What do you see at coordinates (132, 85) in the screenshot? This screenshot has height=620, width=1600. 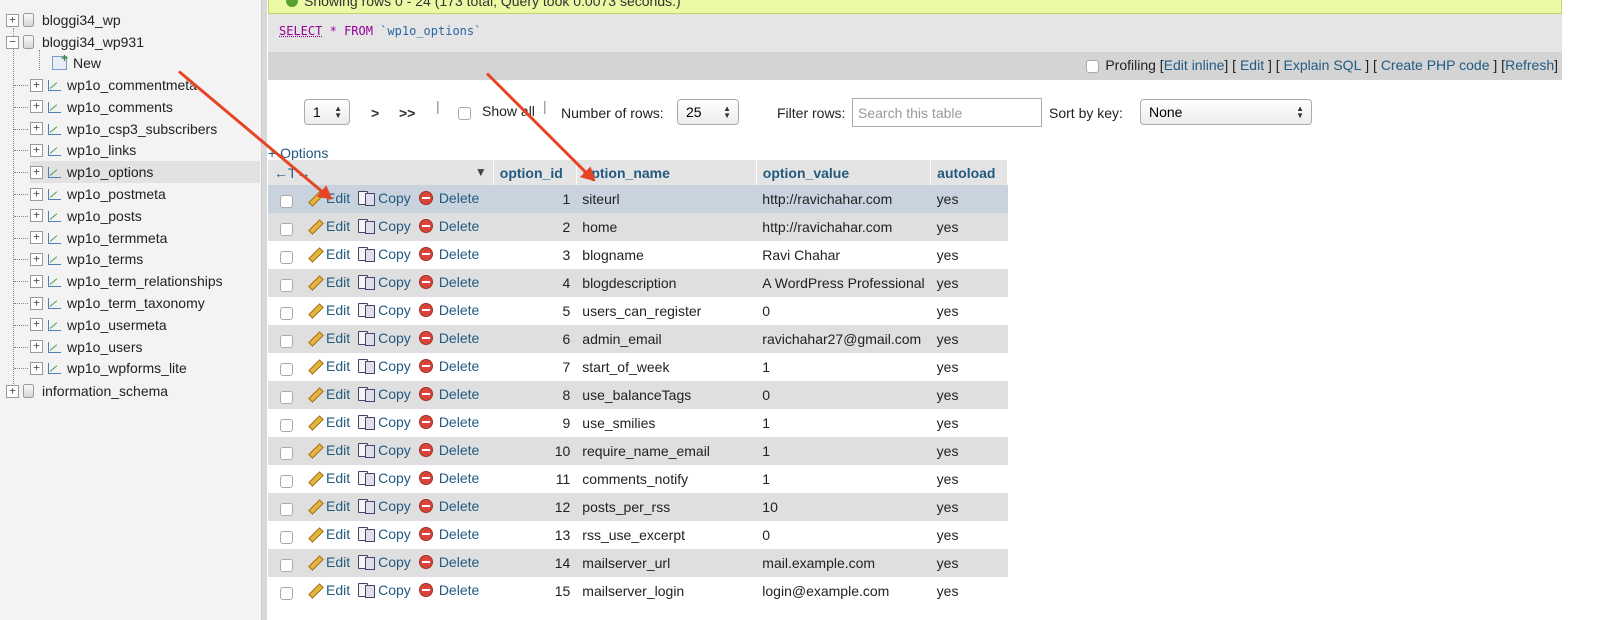 I see `table-name: wp1o_commentmeta` at bounding box center [132, 85].